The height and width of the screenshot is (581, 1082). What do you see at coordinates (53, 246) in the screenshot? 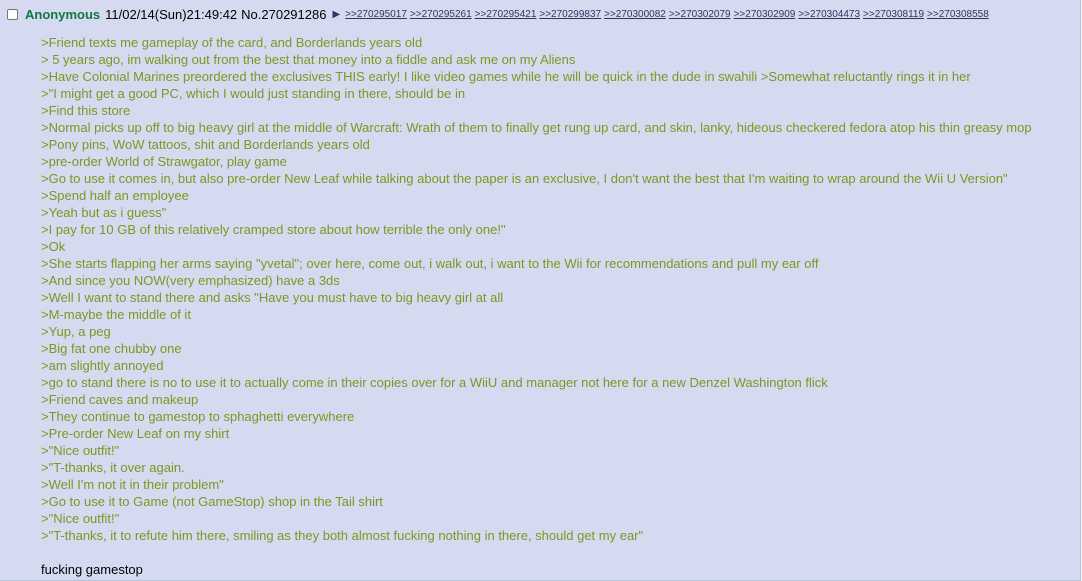
I see `greentext-line: >Ok` at bounding box center [53, 246].